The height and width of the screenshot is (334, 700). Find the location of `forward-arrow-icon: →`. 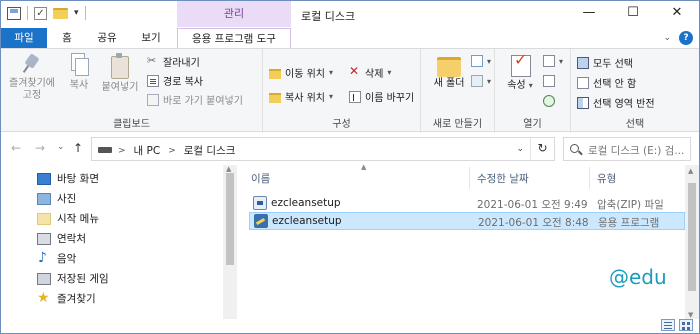

forward-arrow-icon: → is located at coordinates (40, 148).